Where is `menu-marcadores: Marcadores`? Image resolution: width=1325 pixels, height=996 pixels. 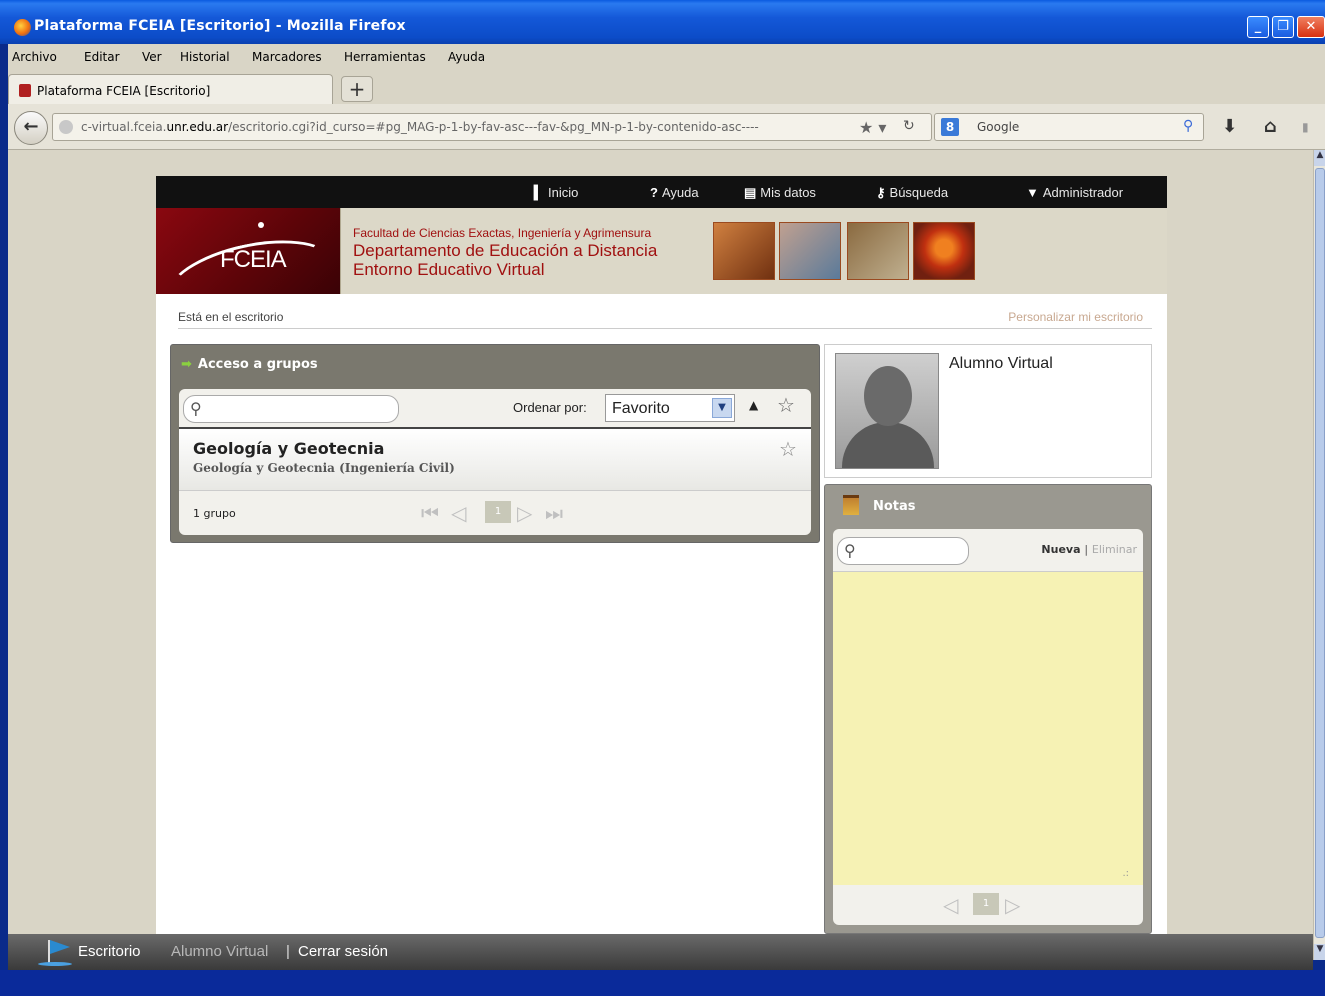 menu-marcadores: Marcadores is located at coordinates (287, 57).